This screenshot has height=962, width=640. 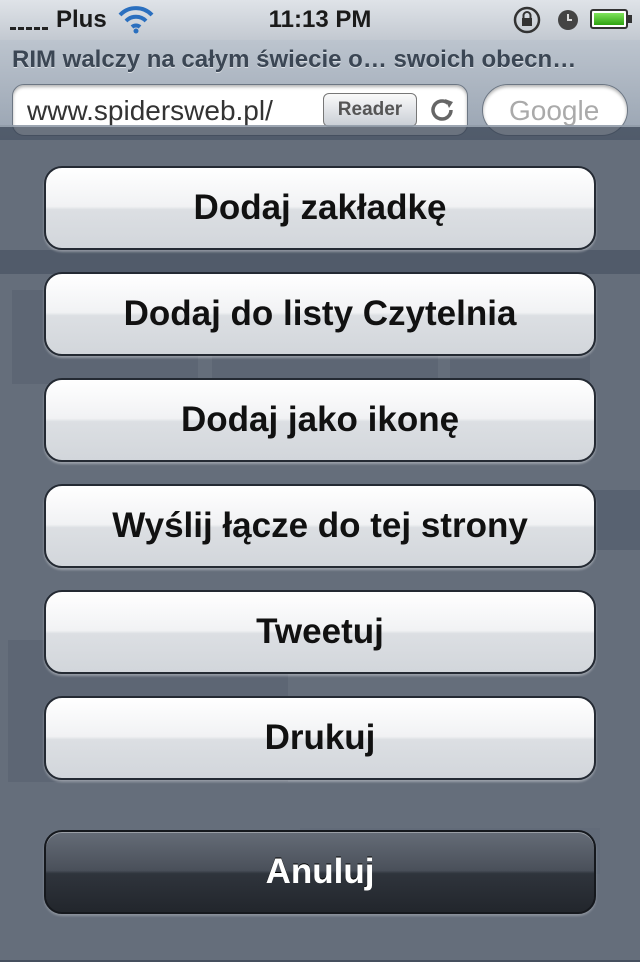 I want to click on reload-icon, so click(x=442, y=110).